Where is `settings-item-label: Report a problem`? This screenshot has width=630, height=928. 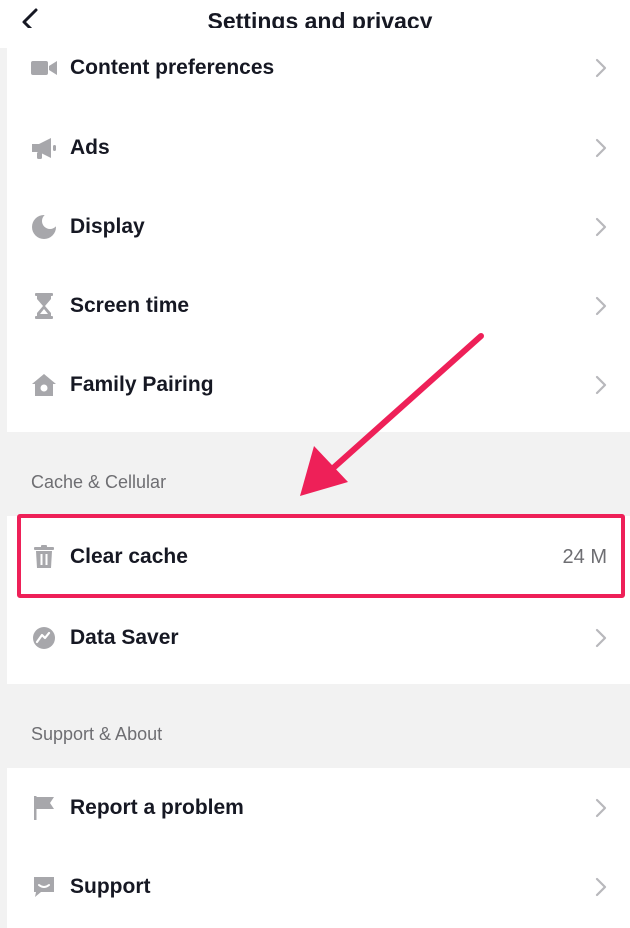
settings-item-label: Report a problem is located at coordinates (157, 807).